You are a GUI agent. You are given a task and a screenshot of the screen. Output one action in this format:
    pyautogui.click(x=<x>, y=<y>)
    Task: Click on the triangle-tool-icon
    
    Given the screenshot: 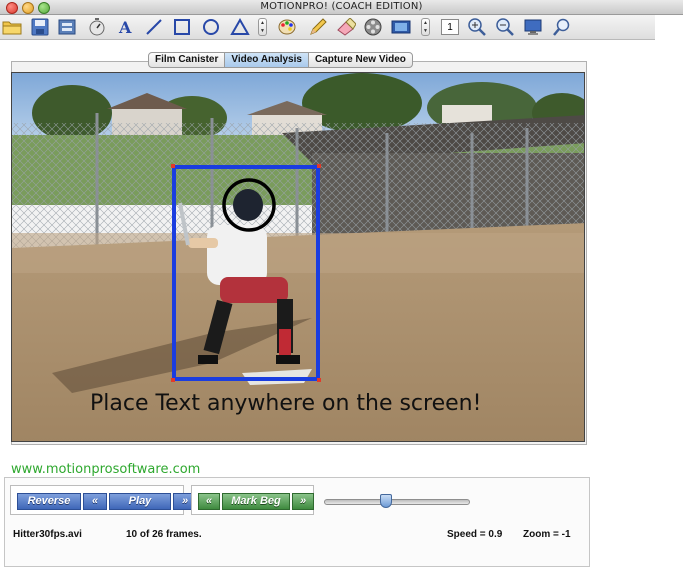 What is the action you would take?
    pyautogui.click(x=240, y=27)
    